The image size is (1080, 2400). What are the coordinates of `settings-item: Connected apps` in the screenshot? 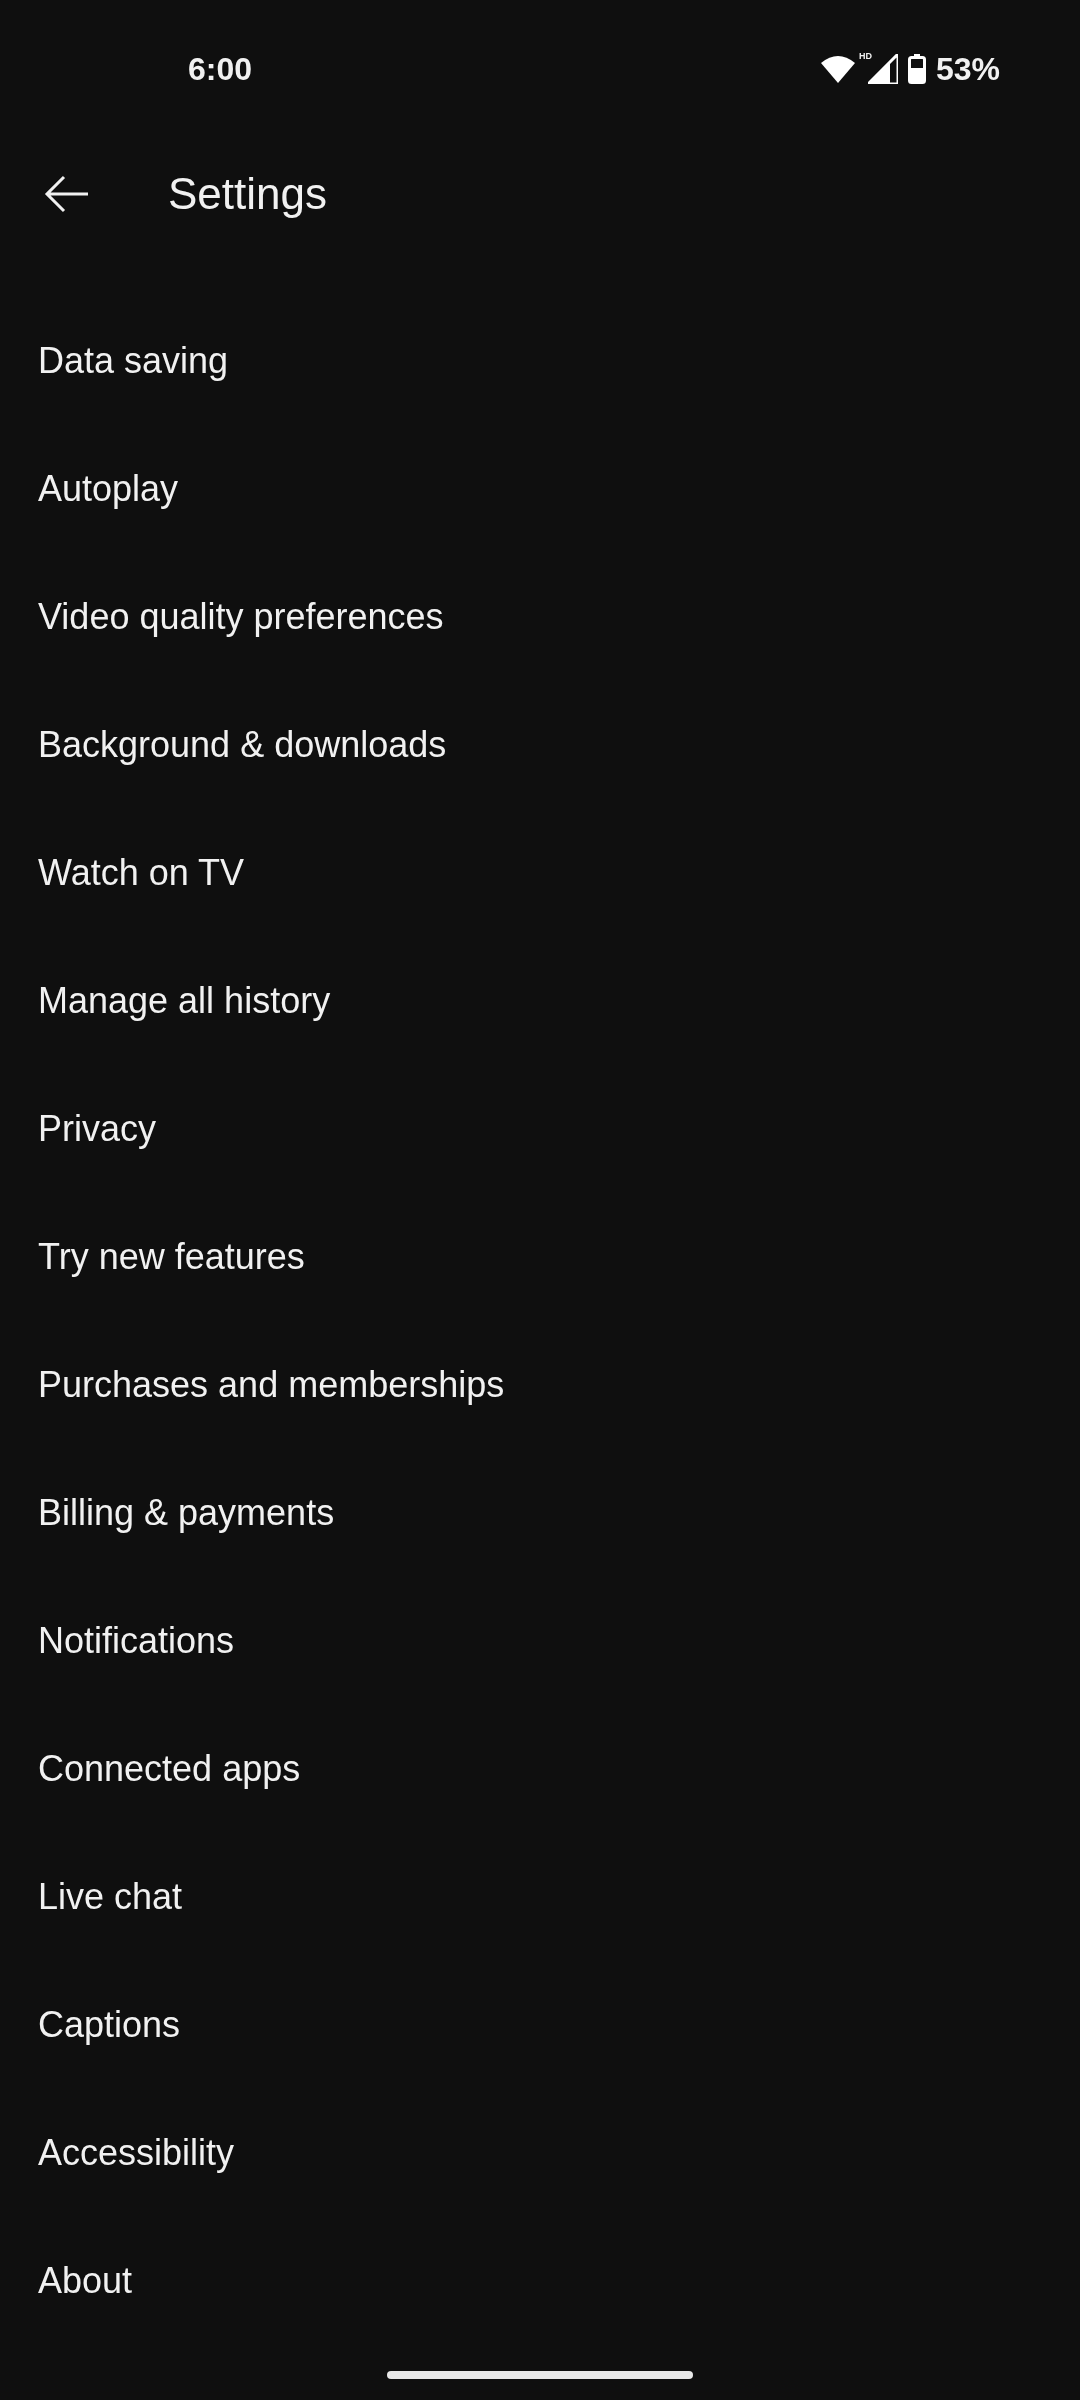 It's located at (540, 1769).